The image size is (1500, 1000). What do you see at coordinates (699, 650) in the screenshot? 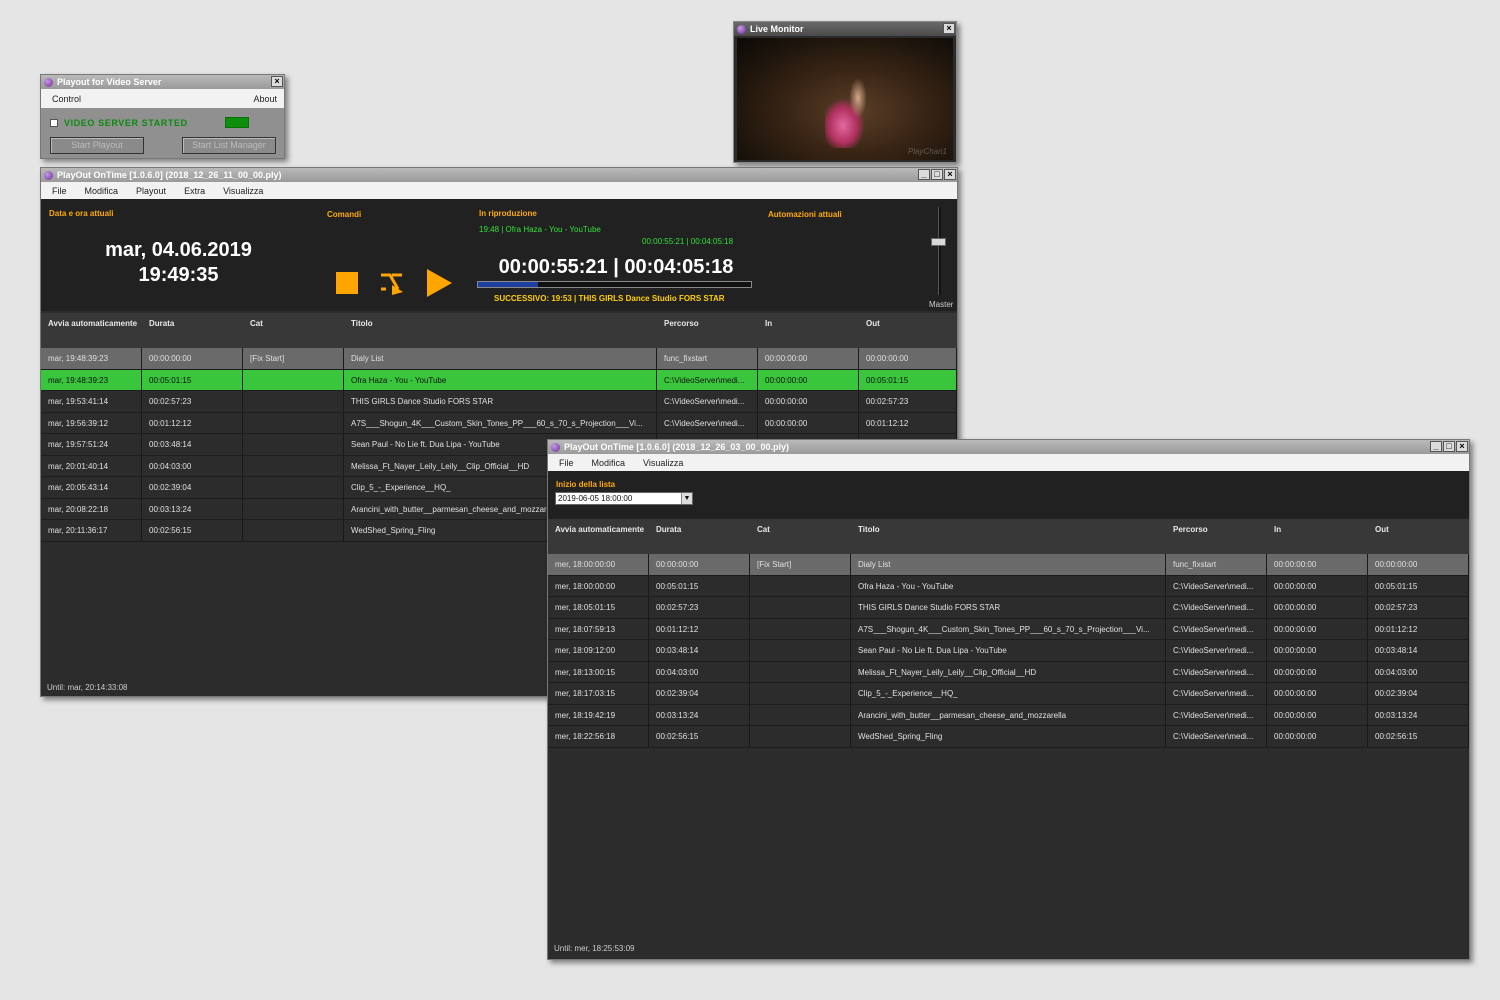
I see `cell-duration: 00:03:48:14` at bounding box center [699, 650].